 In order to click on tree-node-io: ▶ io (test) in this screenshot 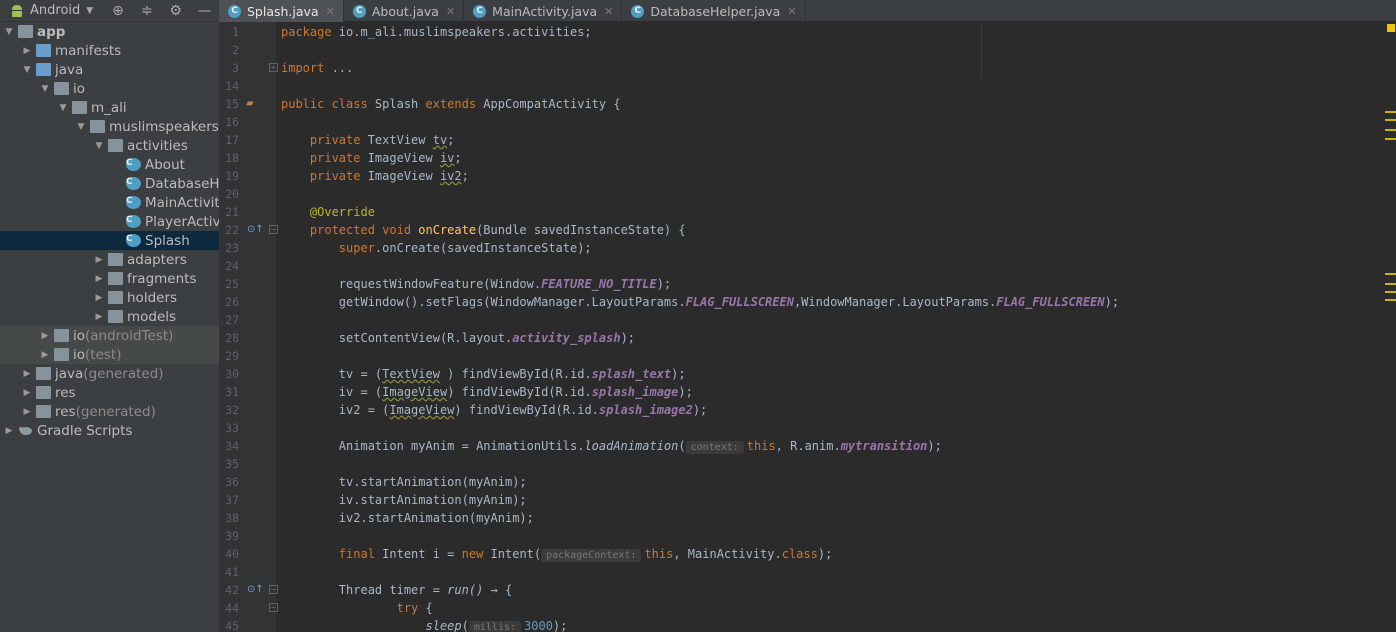, I will do `click(109, 354)`.